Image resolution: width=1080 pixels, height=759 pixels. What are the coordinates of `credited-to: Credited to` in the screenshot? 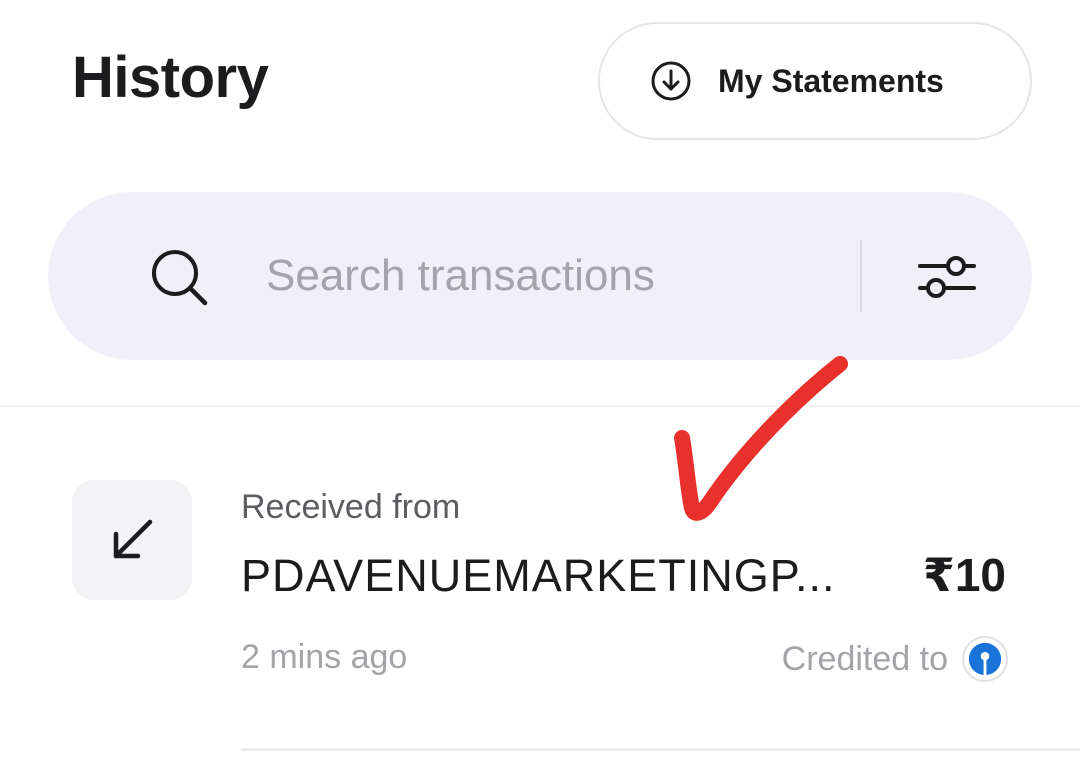 It's located at (895, 659).